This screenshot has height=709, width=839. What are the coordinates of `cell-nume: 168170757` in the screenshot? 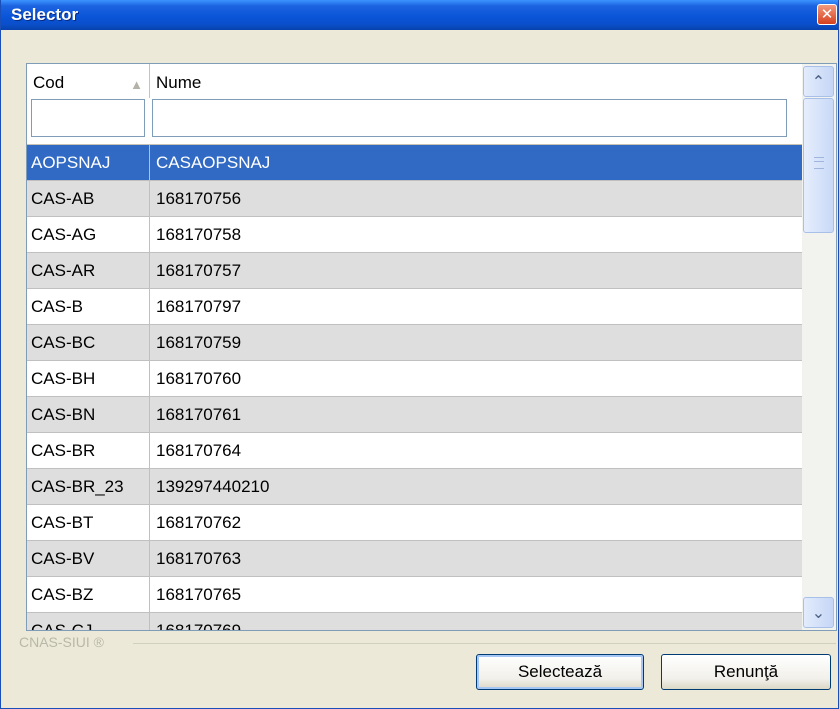 It's located at (199, 270).